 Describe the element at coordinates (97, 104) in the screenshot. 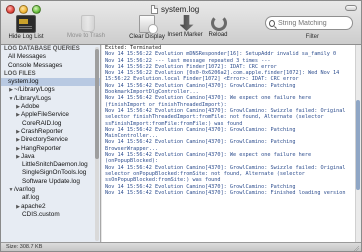

I see `sidebar-scroll-thumb` at that location.